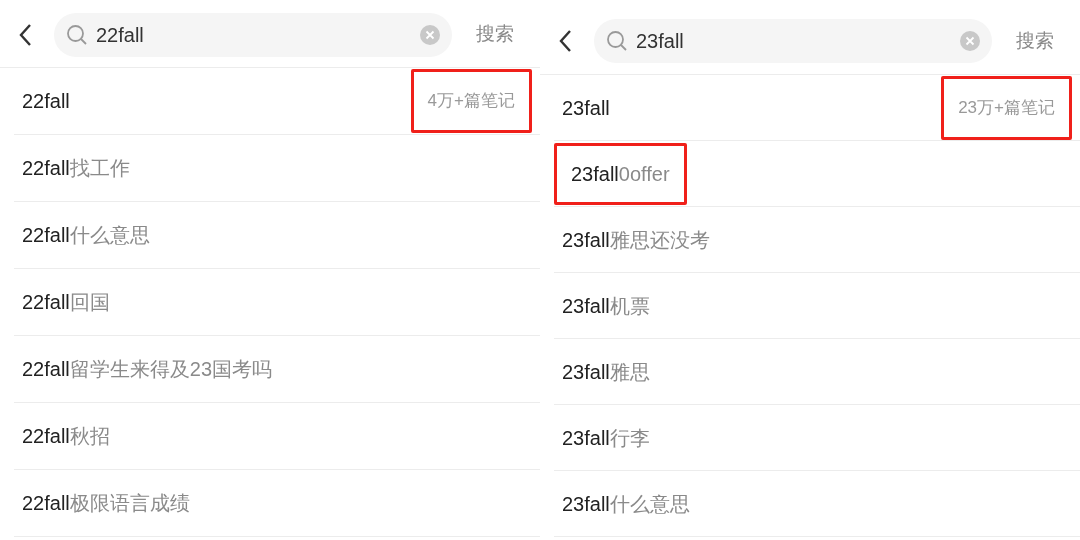  Describe the element at coordinates (817, 108) in the screenshot. I see `suggestion-row: 23fall 23万+篇笔记` at that location.